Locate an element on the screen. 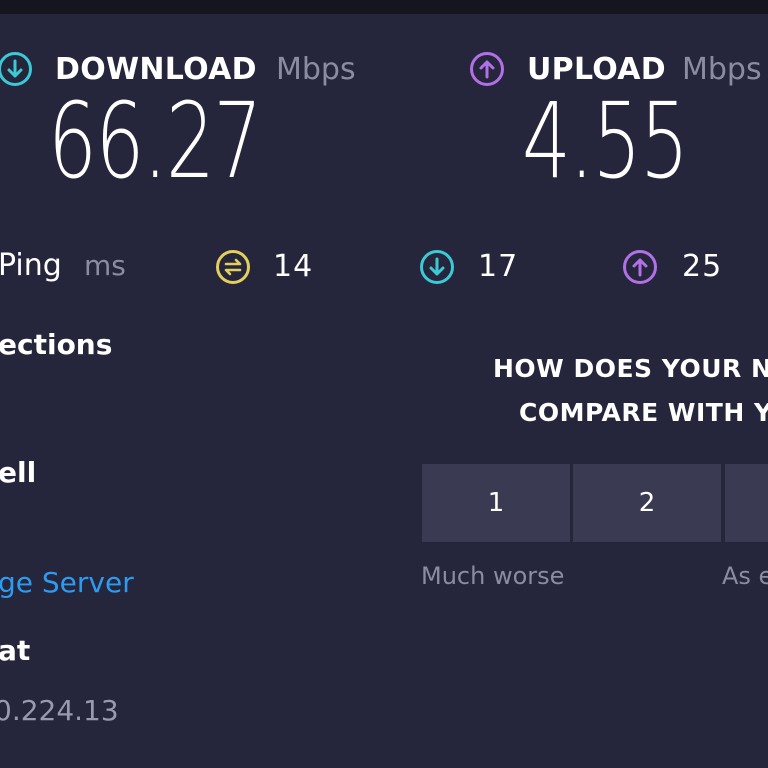  download-value: 66.27 is located at coordinates (155, 141).